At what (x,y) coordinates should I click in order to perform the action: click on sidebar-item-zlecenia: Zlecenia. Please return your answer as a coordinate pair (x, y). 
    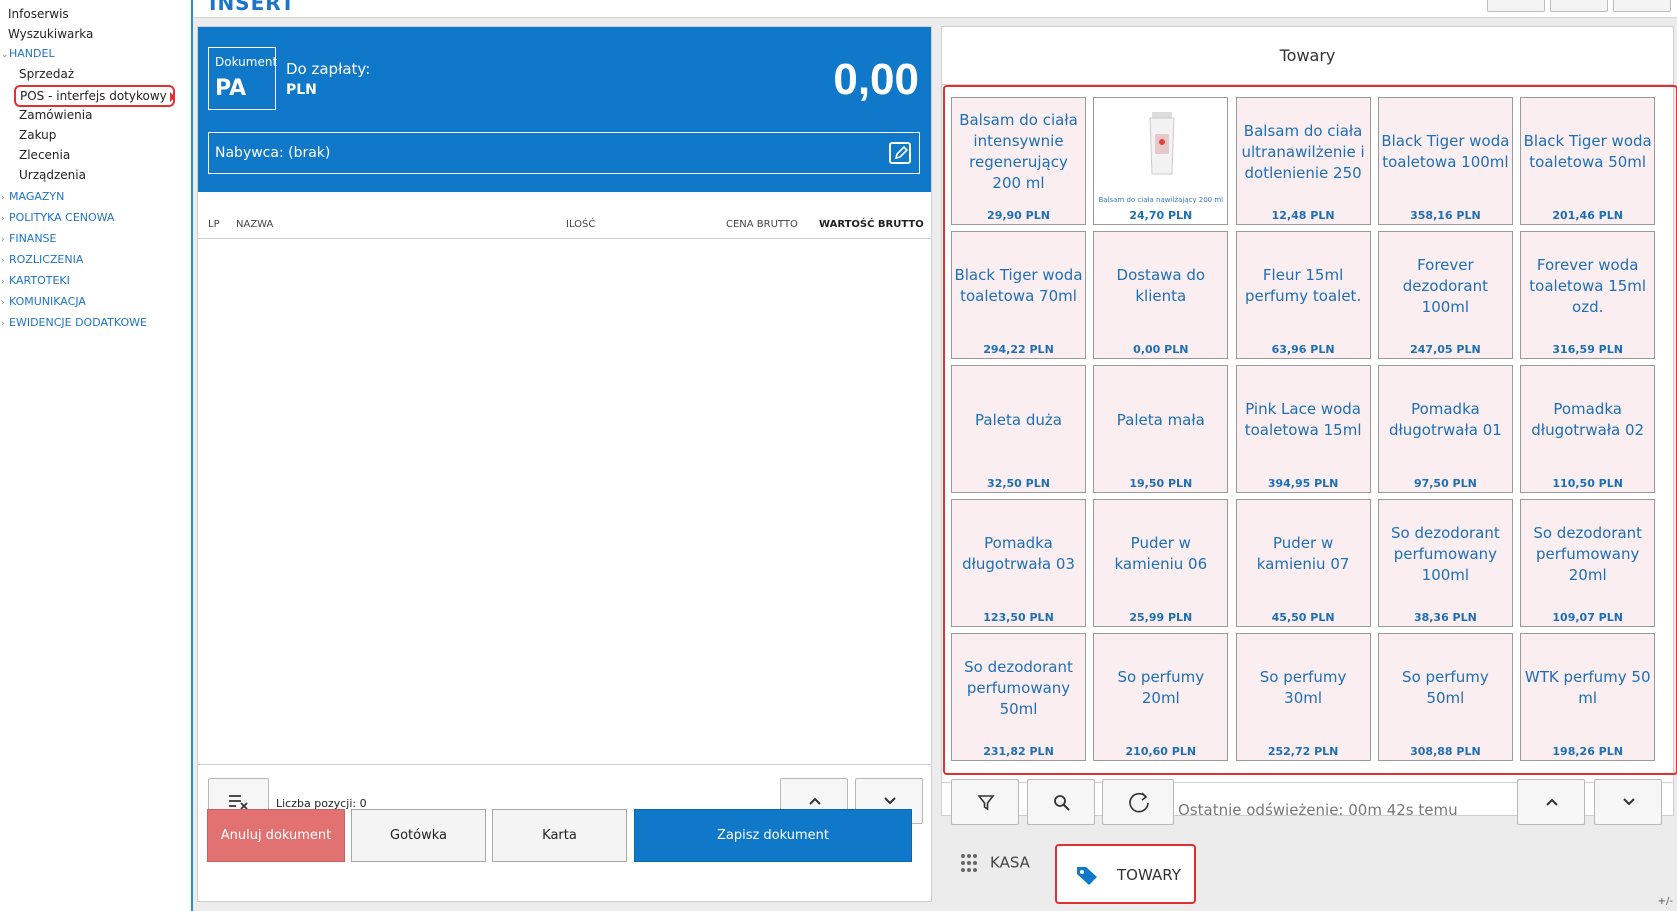
    Looking at the image, I should click on (44, 155).